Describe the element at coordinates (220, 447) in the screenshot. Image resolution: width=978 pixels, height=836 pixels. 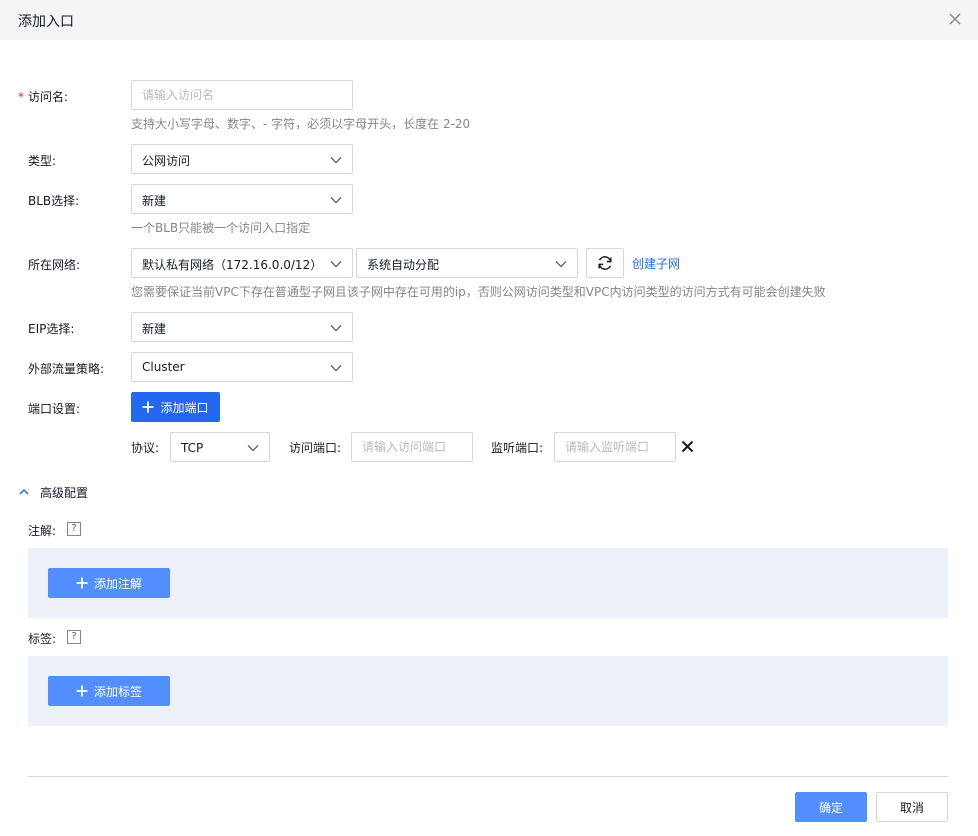
I see `protocol-select: TCP` at that location.